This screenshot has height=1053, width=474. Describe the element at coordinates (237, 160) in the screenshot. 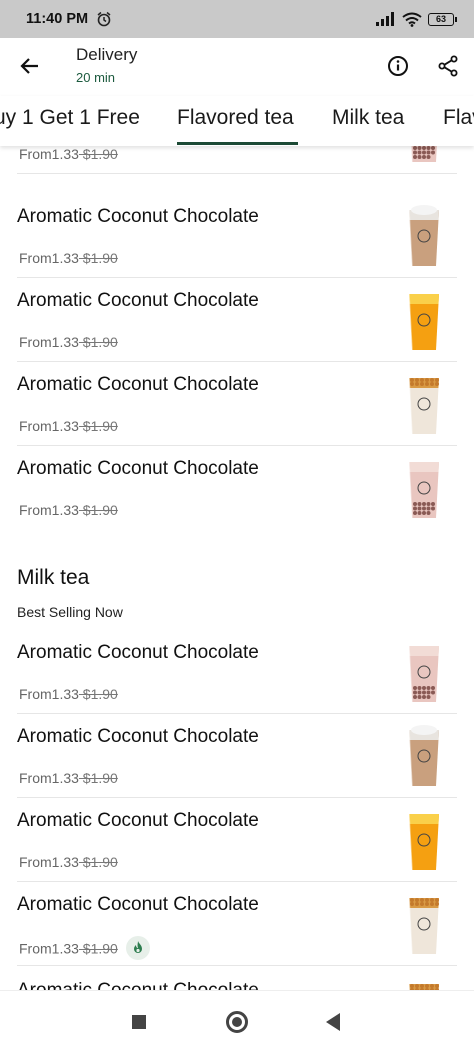

I see `menu-item: From1.33 $1.90` at that location.